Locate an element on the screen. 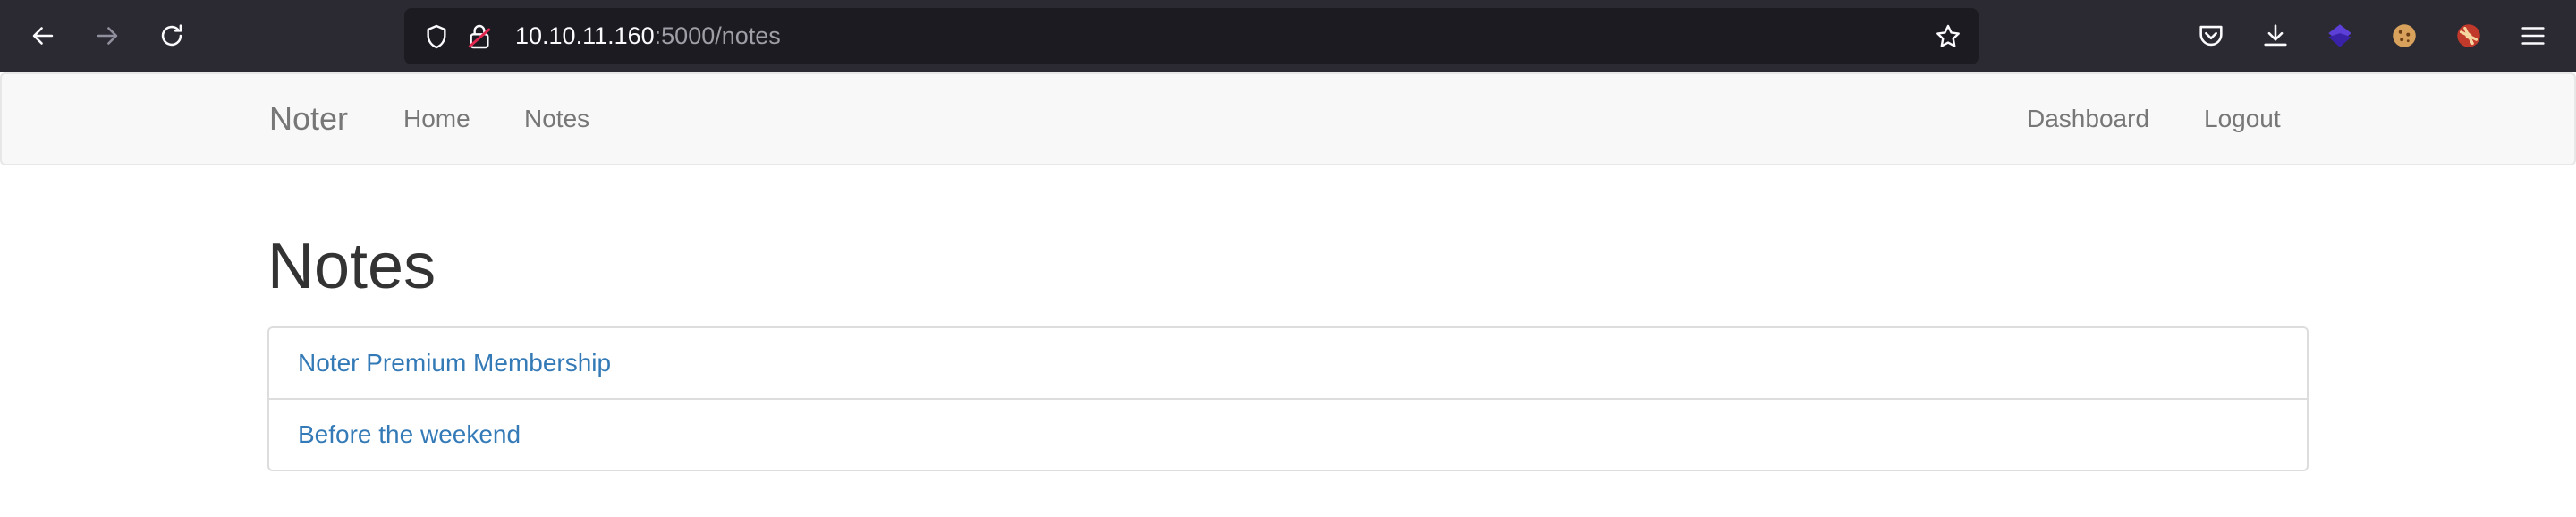 This screenshot has height=517, width=2576. forward-button is located at coordinates (107, 36).